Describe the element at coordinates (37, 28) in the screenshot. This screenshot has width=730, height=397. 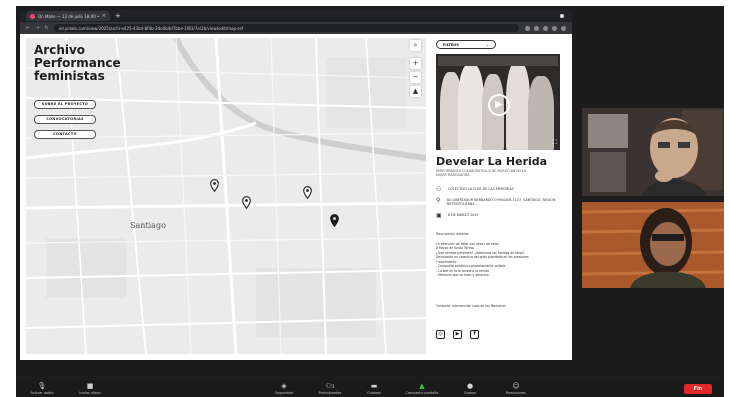
I see `forward-icon: →` at that location.